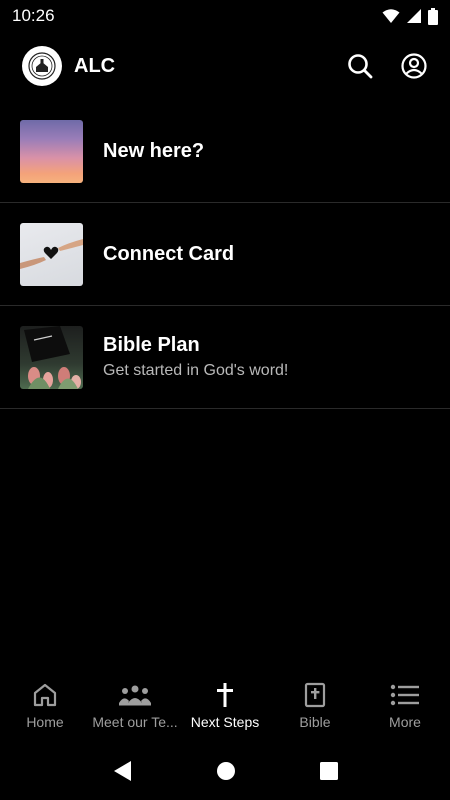  Describe the element at coordinates (151, 345) in the screenshot. I see `list-item-title: Bible Plan` at that location.